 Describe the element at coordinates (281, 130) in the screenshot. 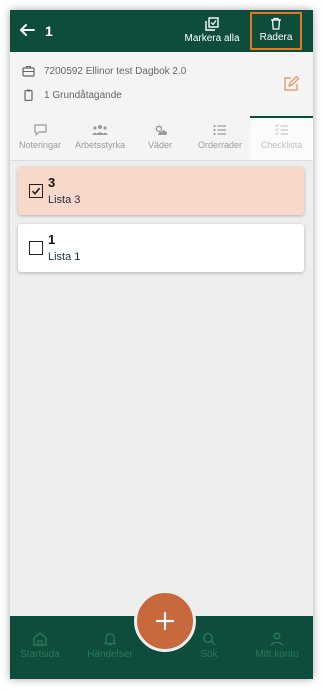

I see `checklist-icon` at that location.